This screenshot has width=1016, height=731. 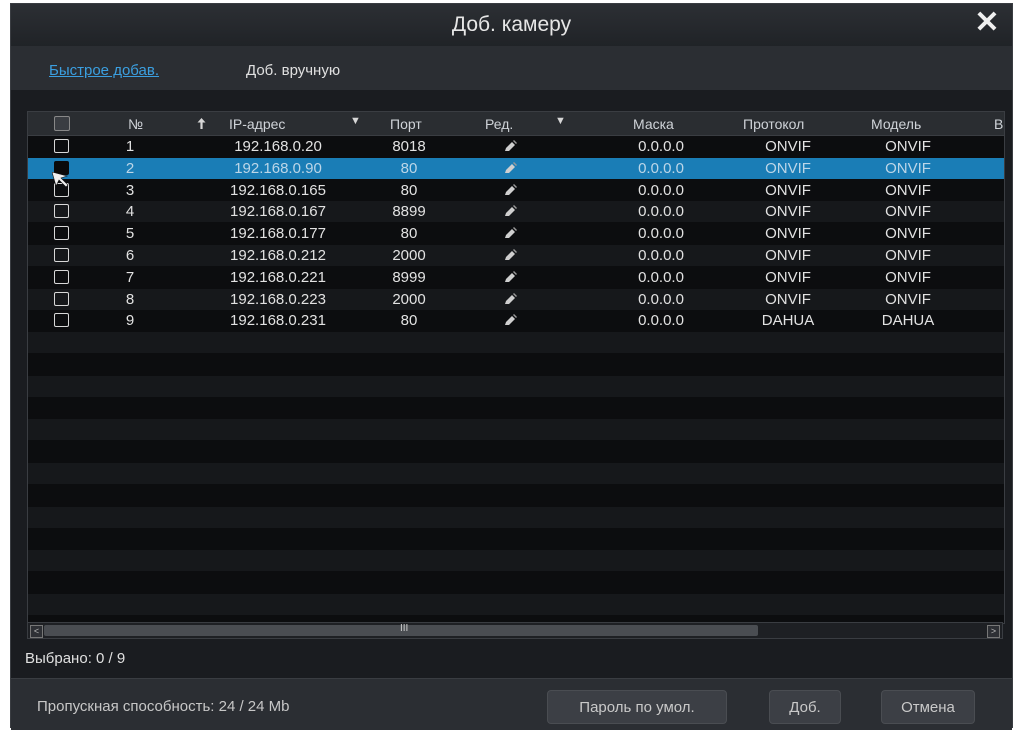 What do you see at coordinates (135, 124) in the screenshot?
I see `column-header-number: №` at bounding box center [135, 124].